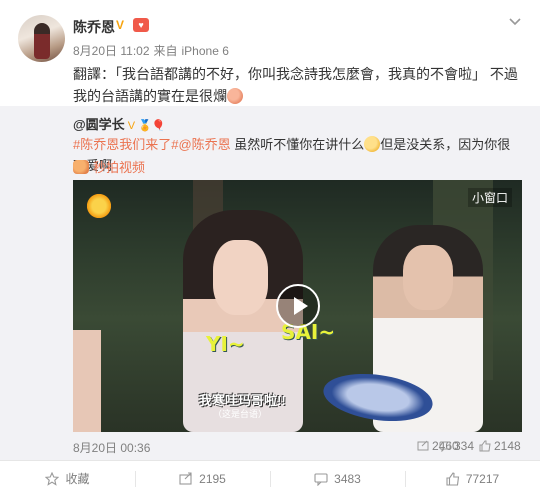 Image resolution: width=540 pixels, height=496 pixels. I want to click on comment-count-value: 334, so click(464, 446).